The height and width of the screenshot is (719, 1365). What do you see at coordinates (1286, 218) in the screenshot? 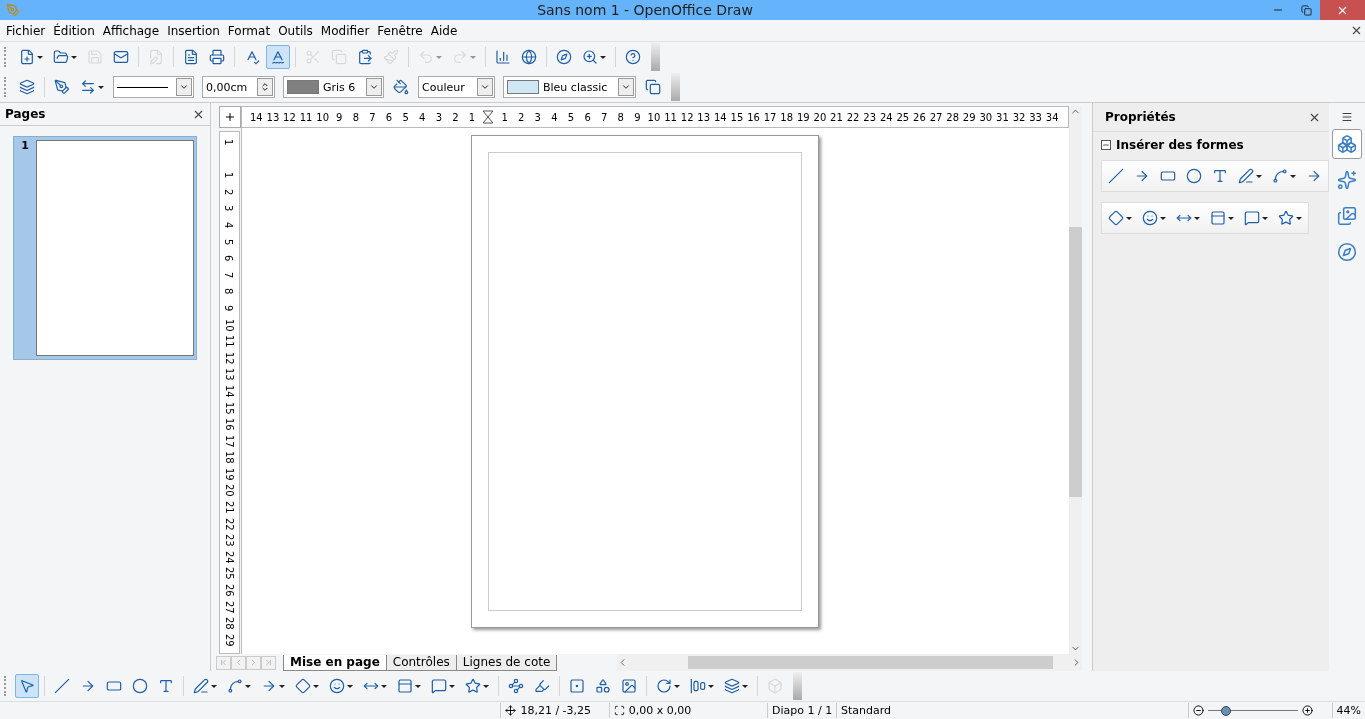
I see `star-icon` at bounding box center [1286, 218].